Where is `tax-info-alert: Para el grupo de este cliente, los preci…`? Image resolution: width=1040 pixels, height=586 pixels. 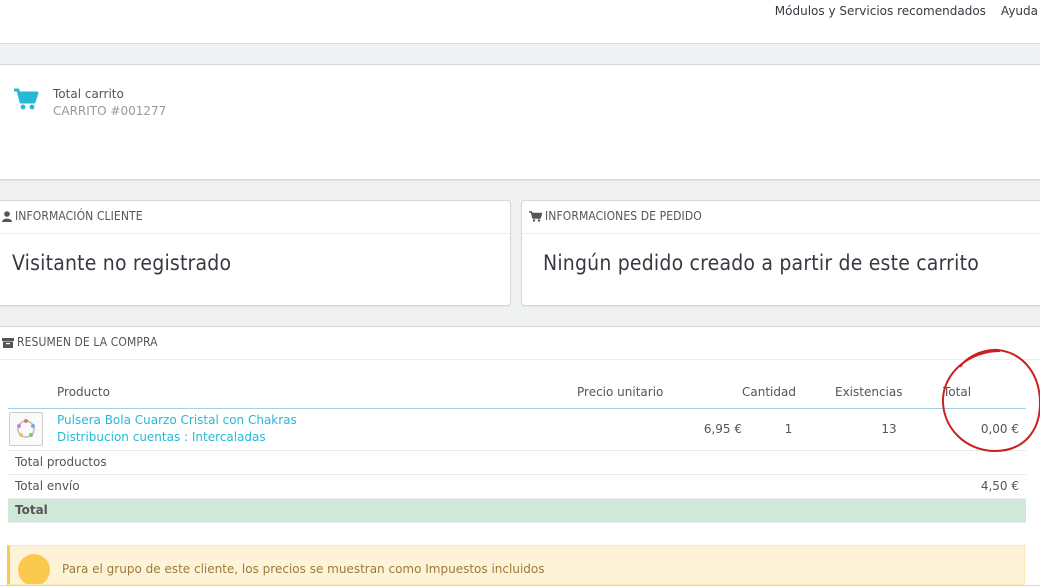 tax-info-alert: Para el grupo de este cliente, los preci… is located at coordinates (516, 565).